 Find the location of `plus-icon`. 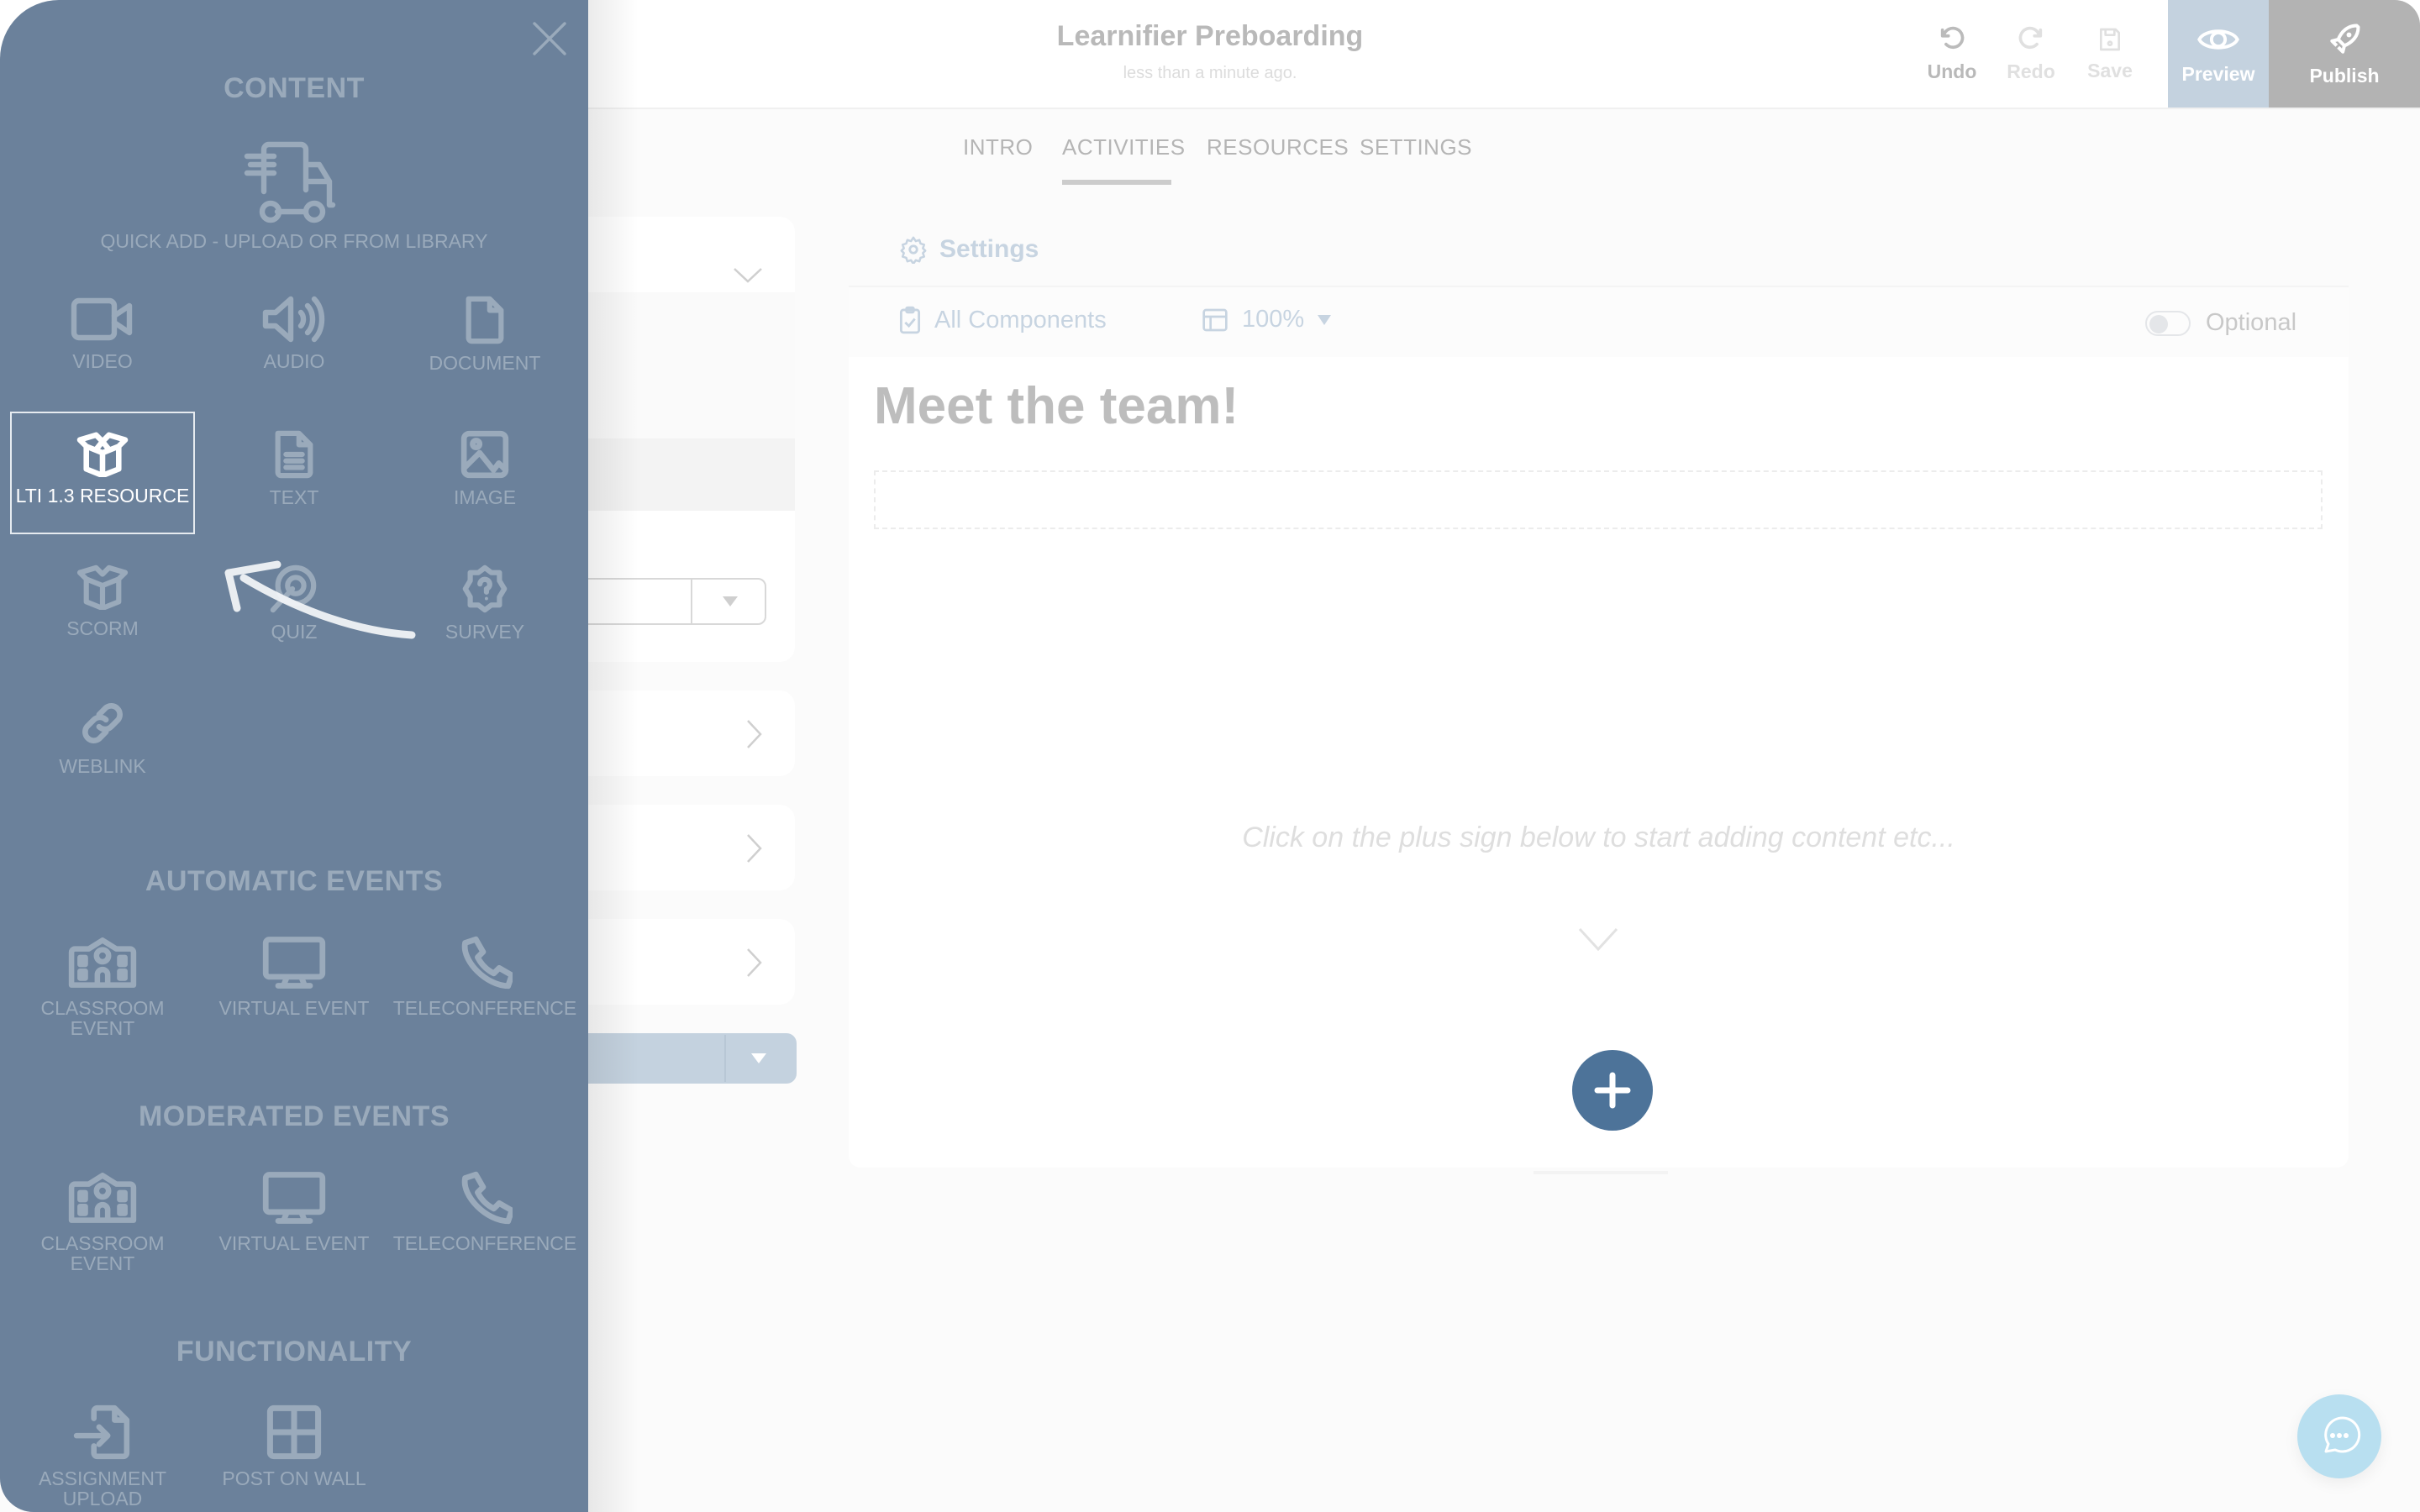

plus-icon is located at coordinates (1613, 1090).